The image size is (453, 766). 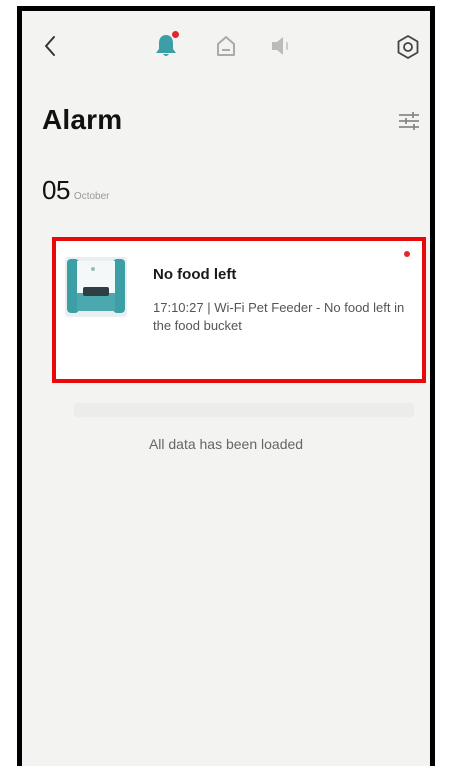 I want to click on tab-alarm, so click(x=166, y=46).